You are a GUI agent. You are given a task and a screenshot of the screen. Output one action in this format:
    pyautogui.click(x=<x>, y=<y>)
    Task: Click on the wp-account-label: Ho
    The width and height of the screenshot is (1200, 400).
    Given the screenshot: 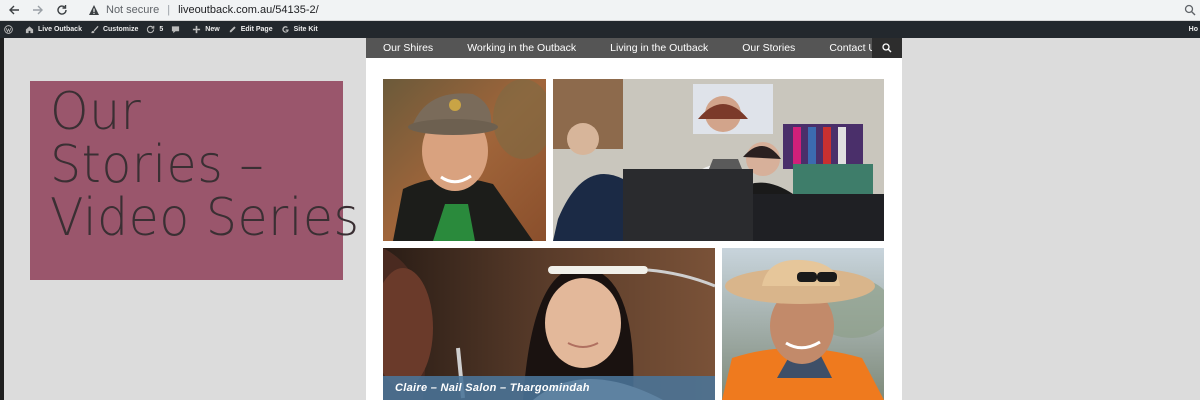 What is the action you would take?
    pyautogui.click(x=1193, y=29)
    